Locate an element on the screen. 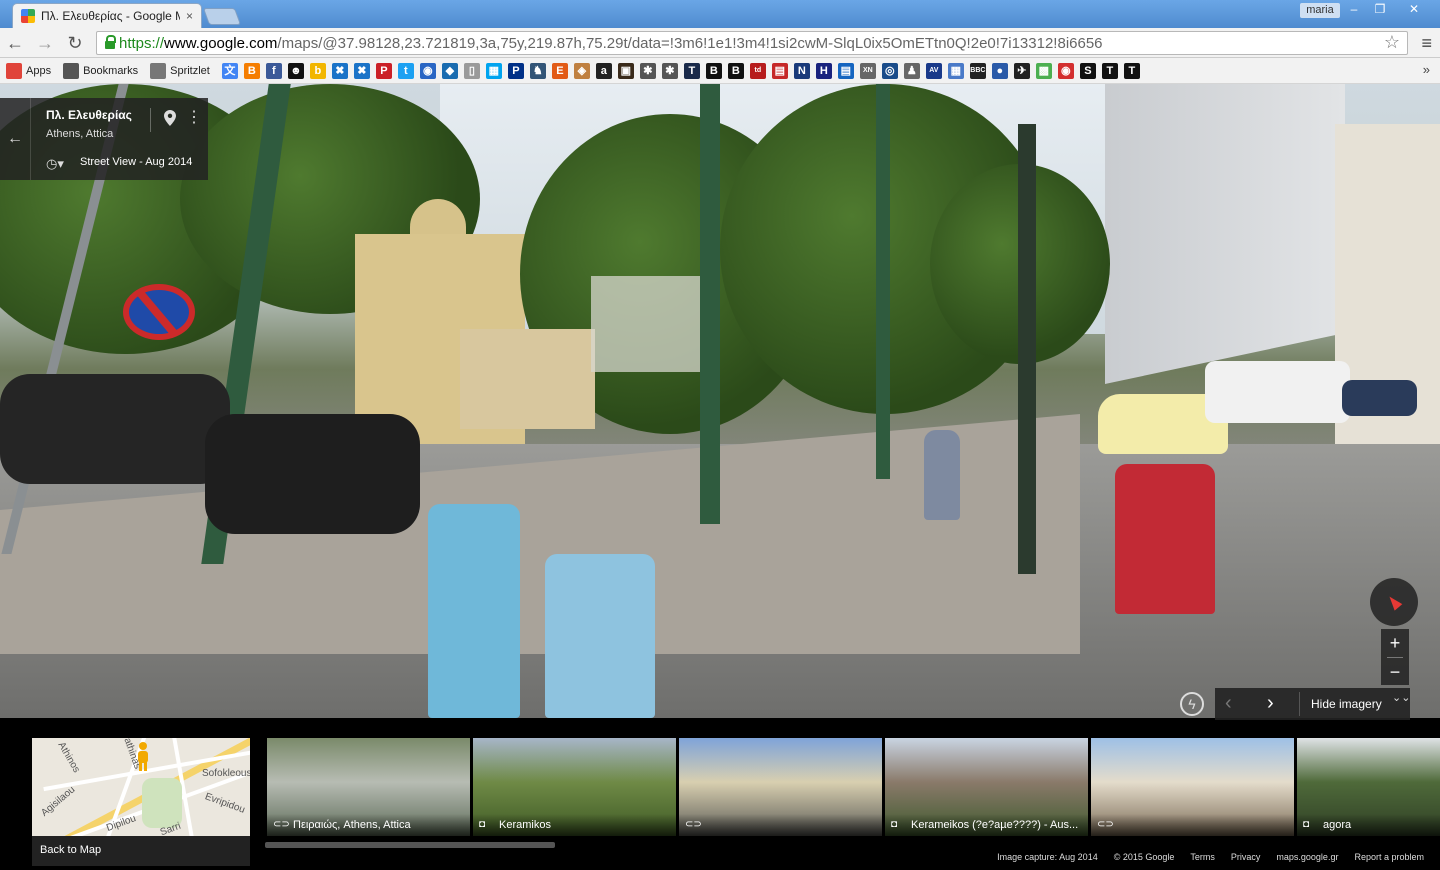  page2-icon: ▯ is located at coordinates (471, 70).